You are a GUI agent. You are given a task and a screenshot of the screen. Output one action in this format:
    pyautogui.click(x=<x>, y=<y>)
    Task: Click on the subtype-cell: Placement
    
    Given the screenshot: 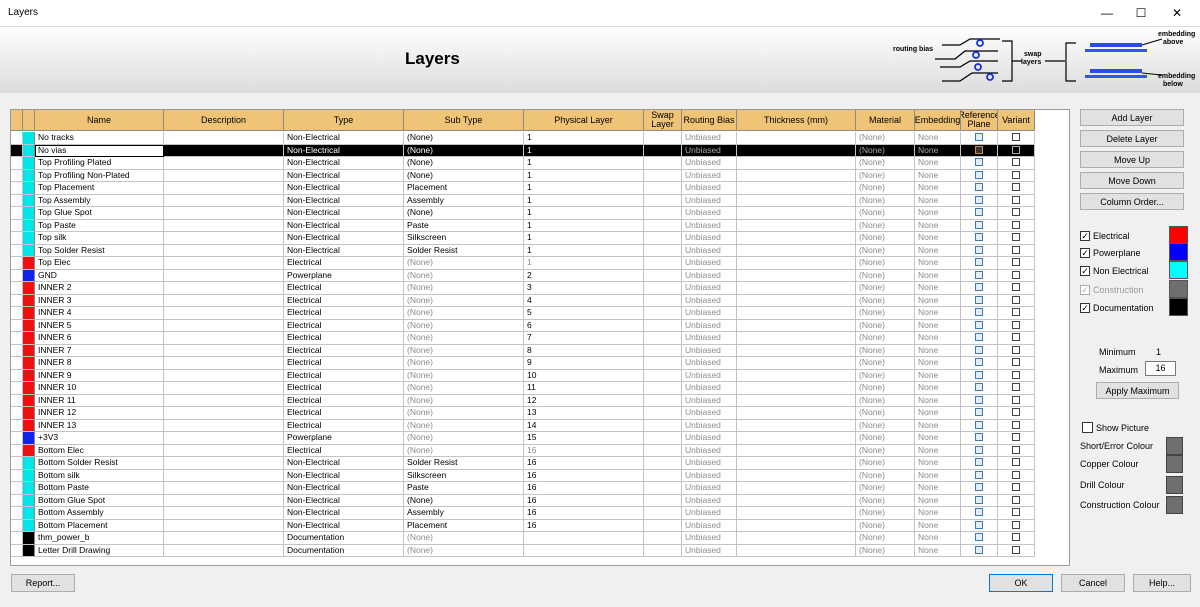 What is the action you would take?
    pyautogui.click(x=464, y=525)
    